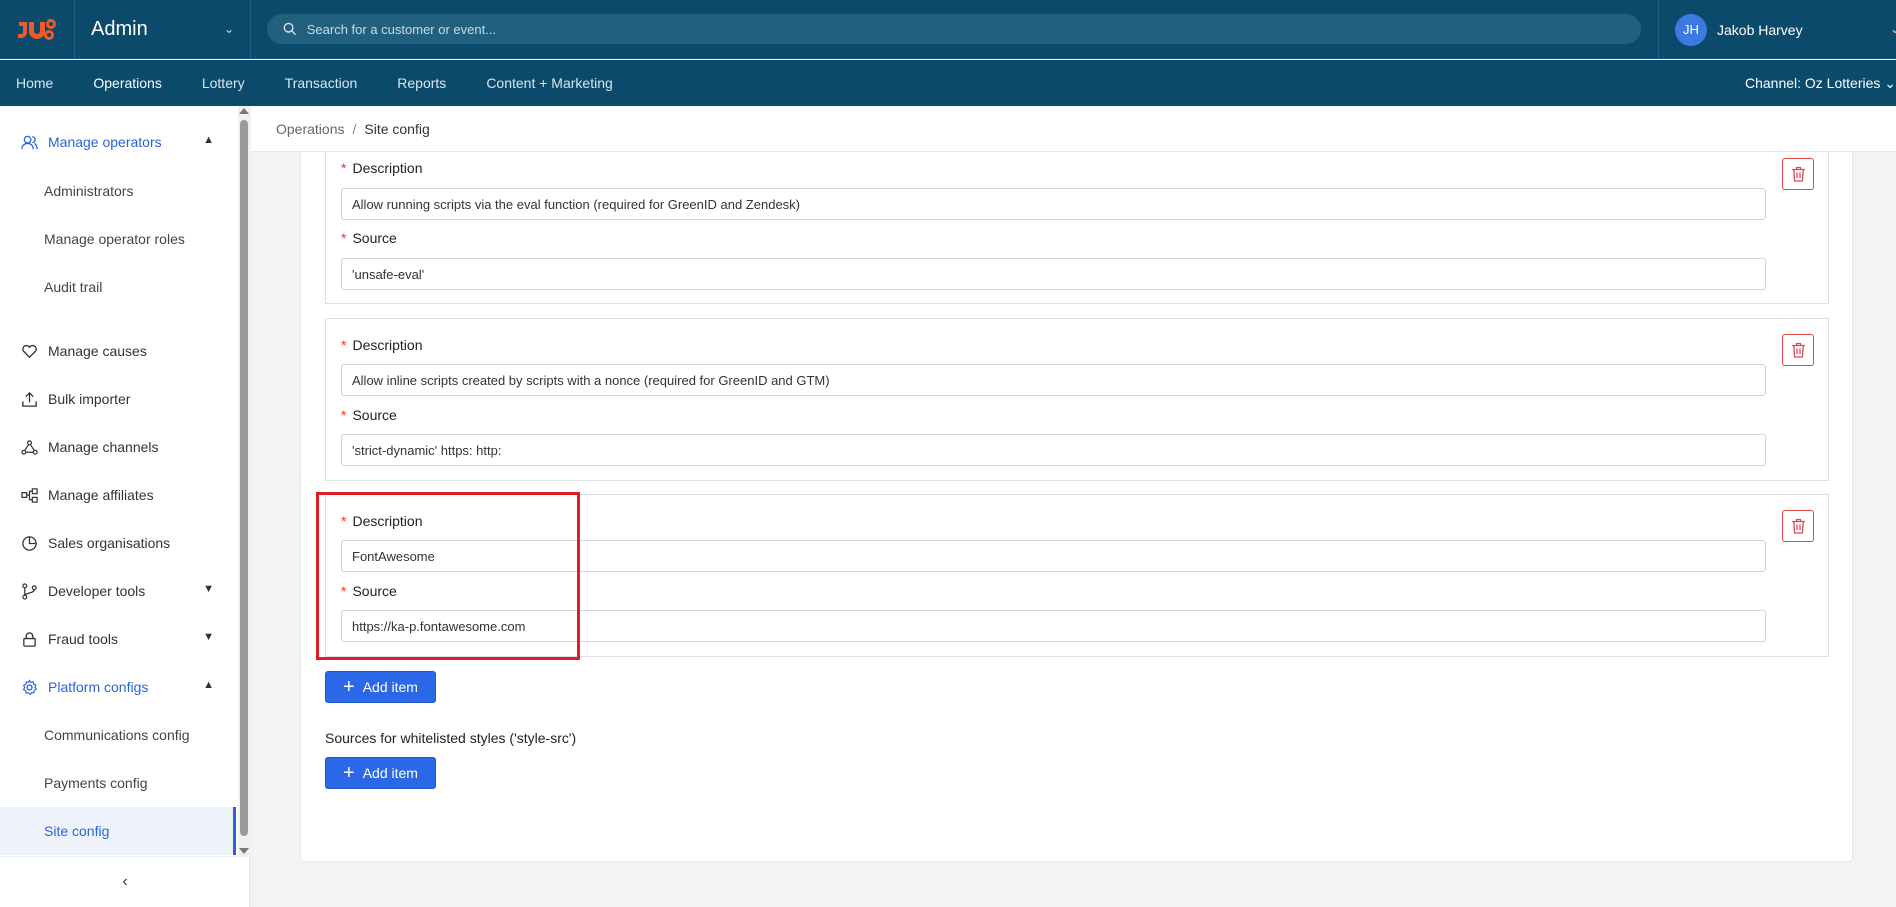  I want to click on script-src-item-2: * Description * Source, so click(1077, 399).